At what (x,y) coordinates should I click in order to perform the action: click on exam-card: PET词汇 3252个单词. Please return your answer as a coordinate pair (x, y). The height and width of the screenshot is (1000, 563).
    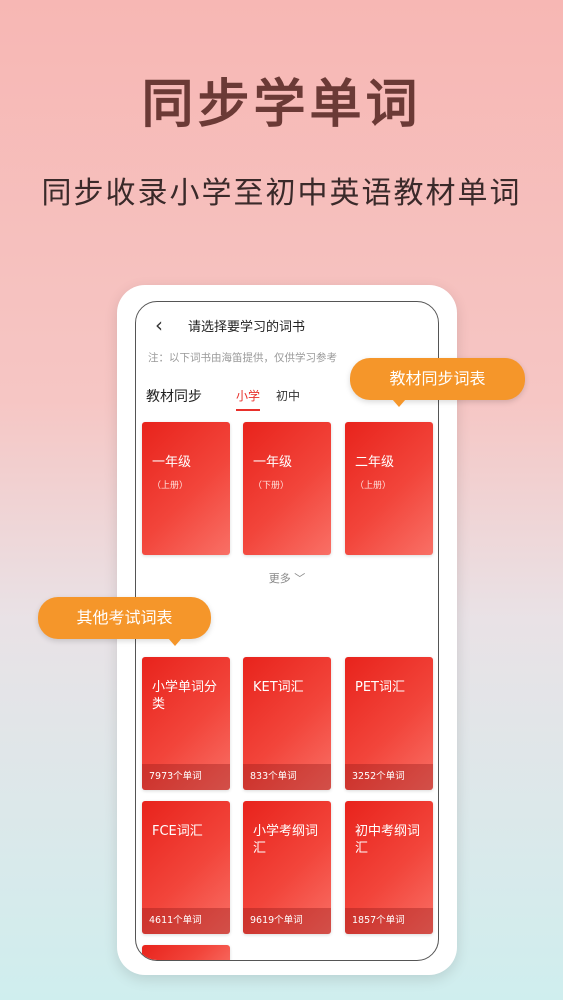
    Looking at the image, I should click on (389, 723).